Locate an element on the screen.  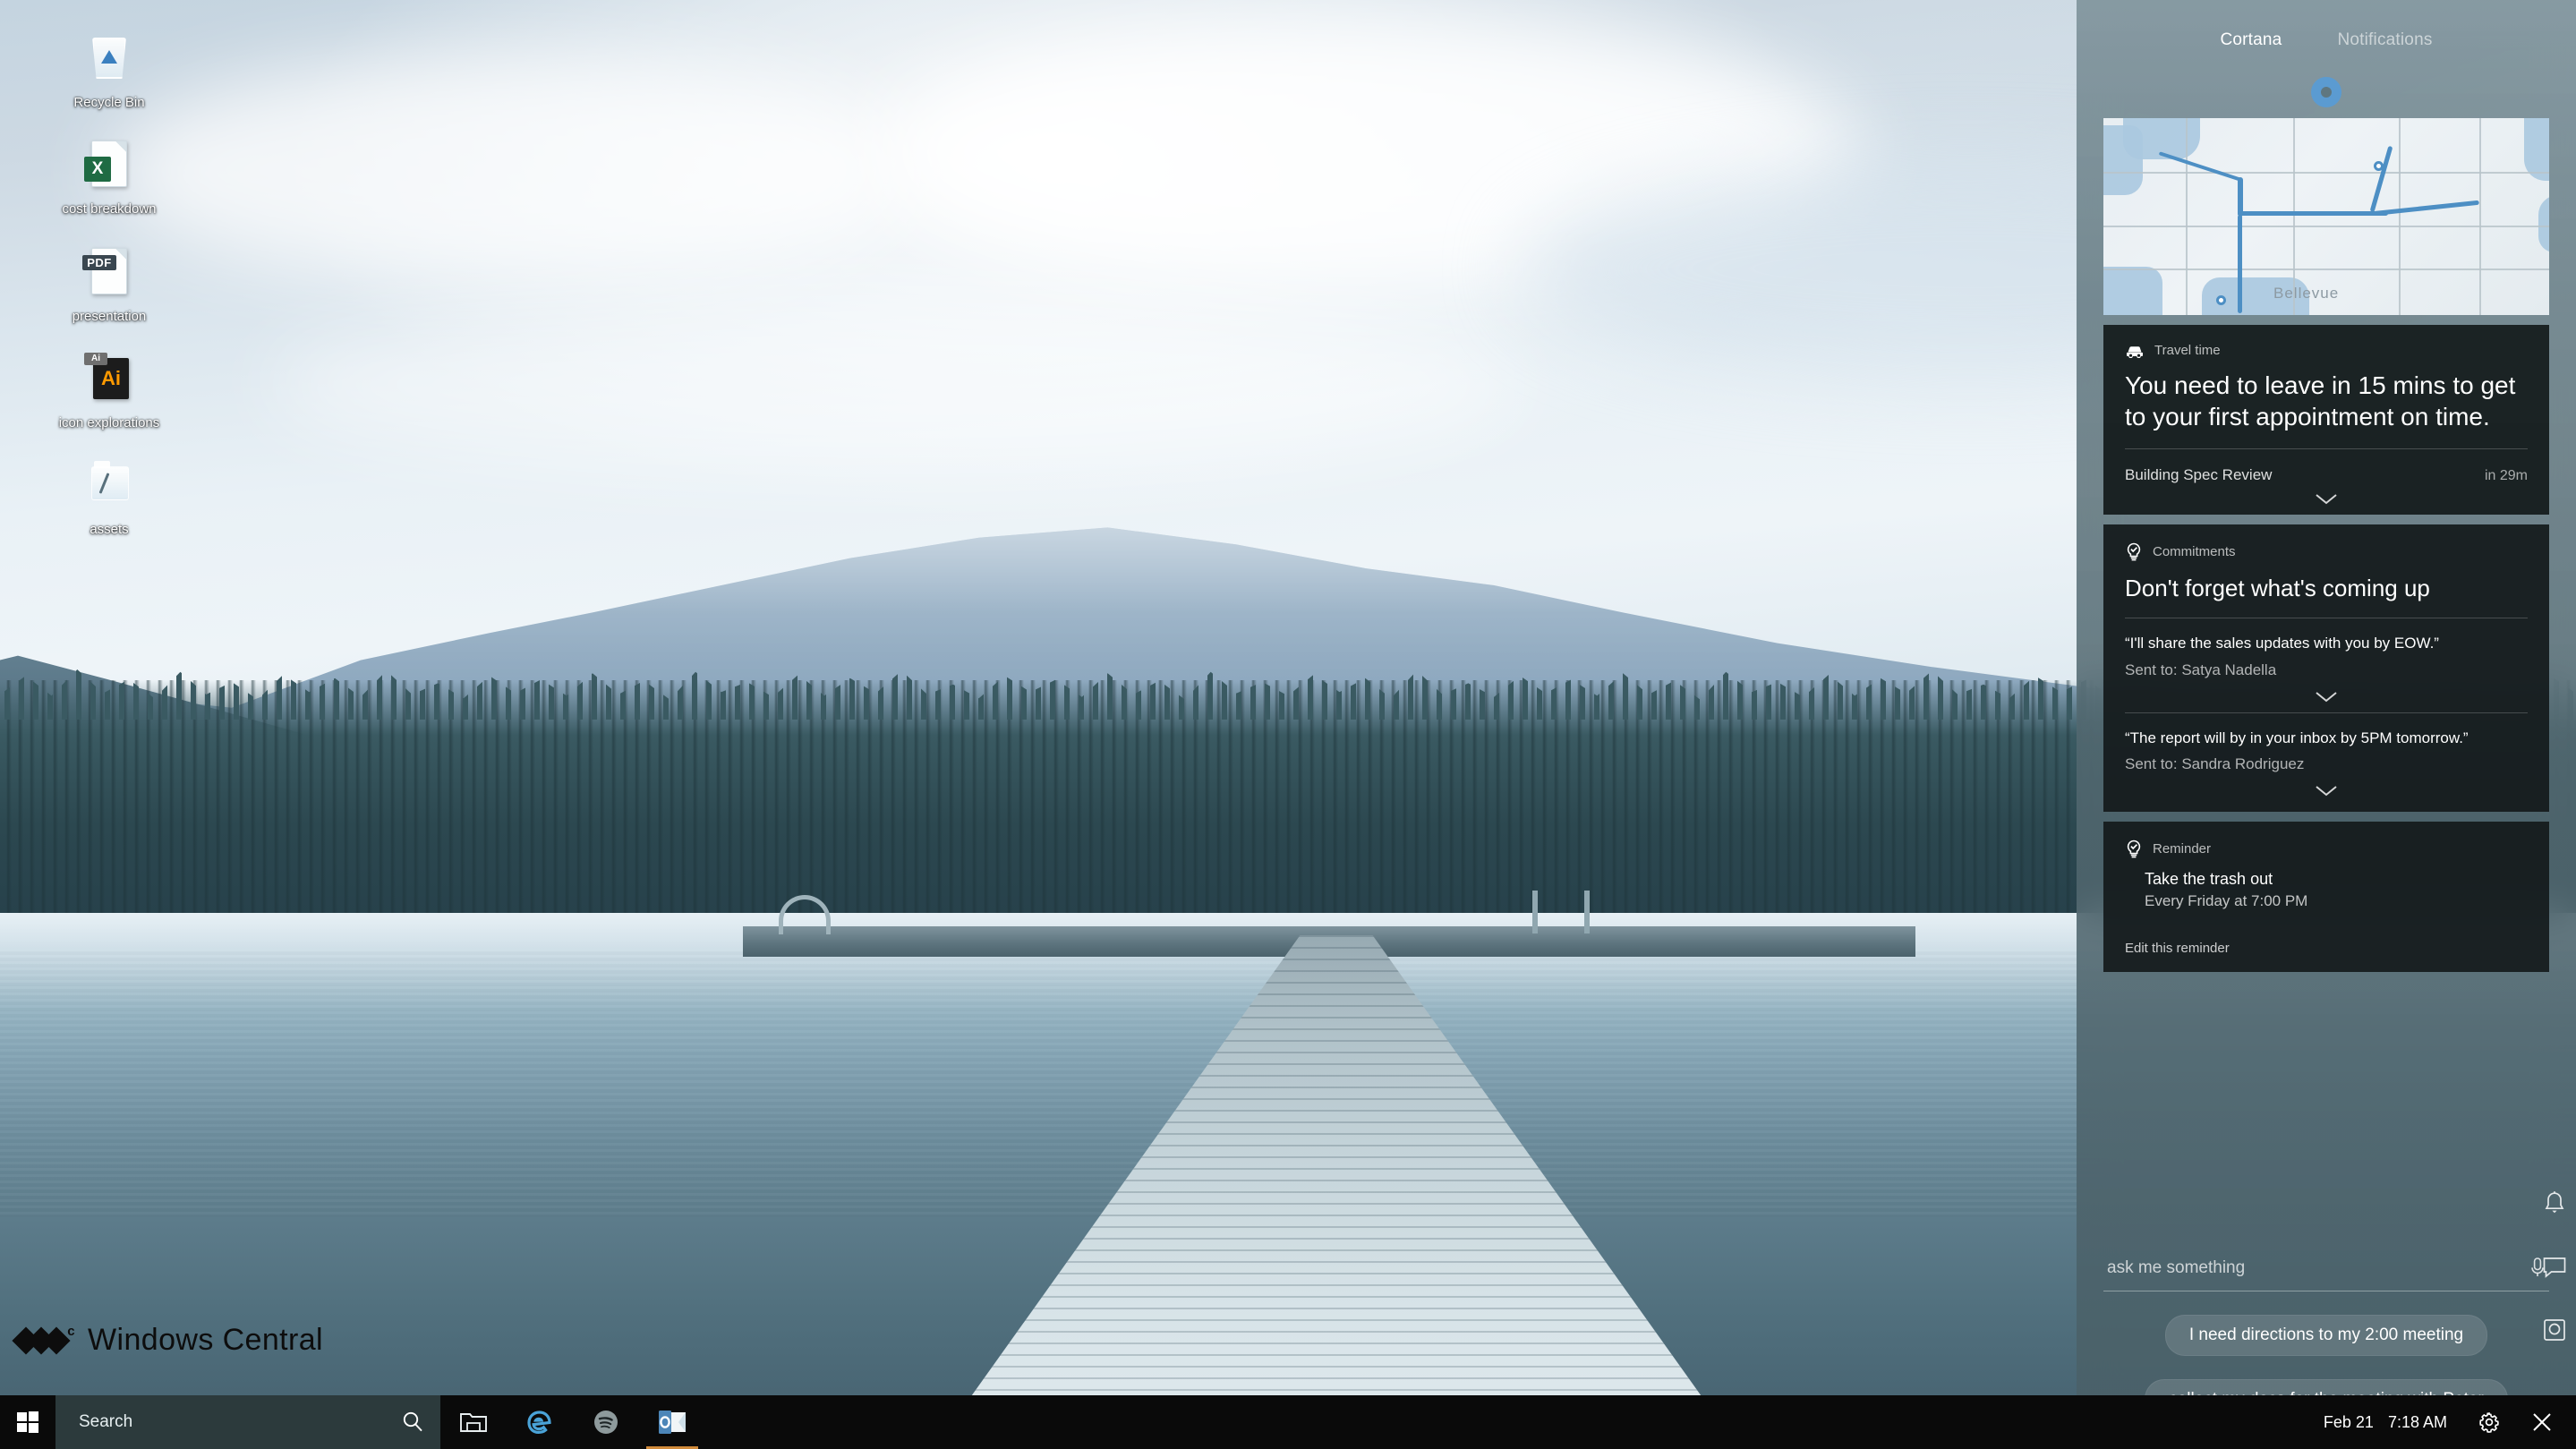
chat-bubble-icon is located at coordinates (2554, 1269).